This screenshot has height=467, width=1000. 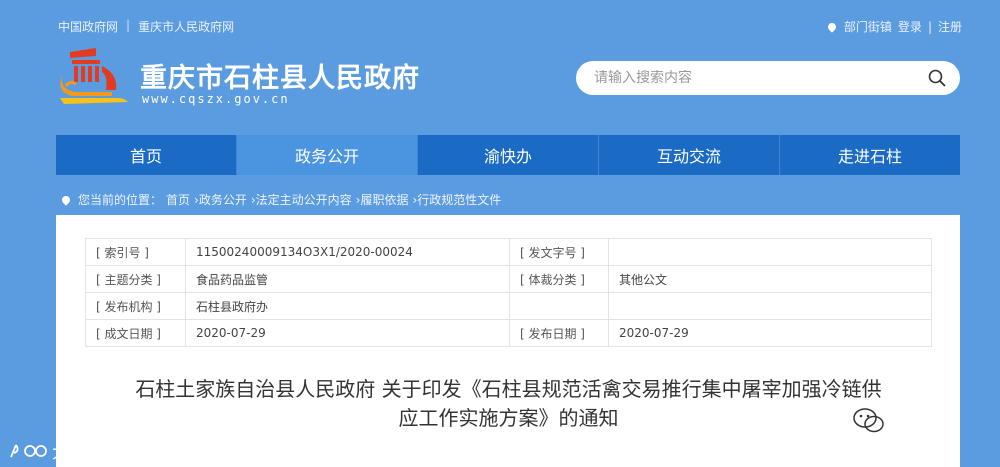 I want to click on breadcrumb-item-normative-docs: ›行政规范性文件, so click(x=456, y=199).